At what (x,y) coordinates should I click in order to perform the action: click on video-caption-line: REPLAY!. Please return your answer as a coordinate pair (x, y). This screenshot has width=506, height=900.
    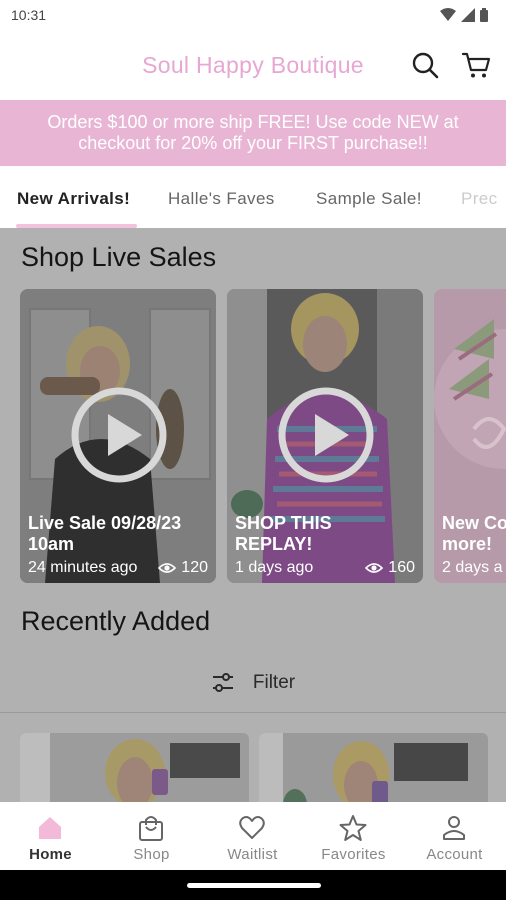
    Looking at the image, I should click on (274, 544).